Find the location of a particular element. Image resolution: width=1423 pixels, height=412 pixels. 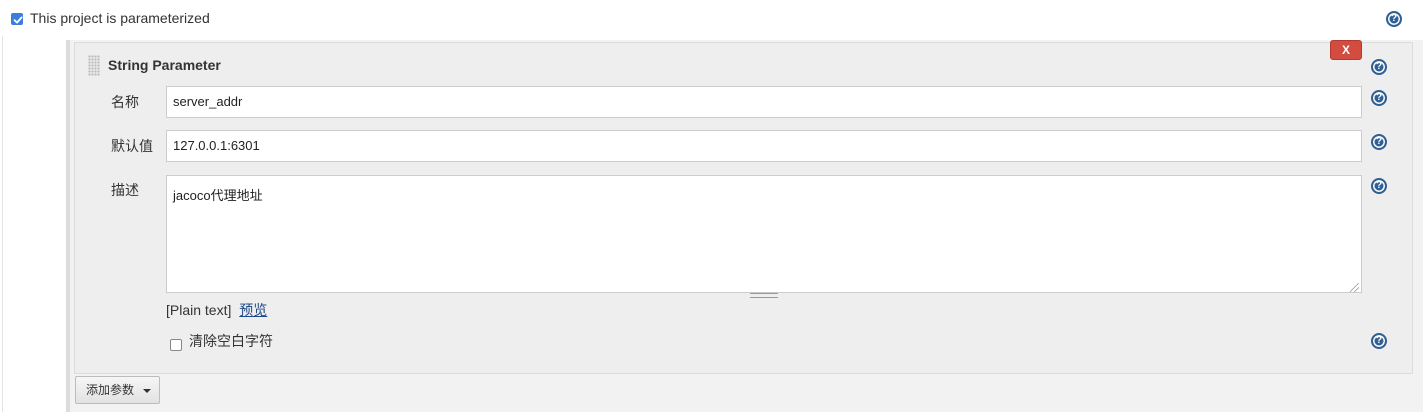

textarea-resize-handle is located at coordinates (764, 295).